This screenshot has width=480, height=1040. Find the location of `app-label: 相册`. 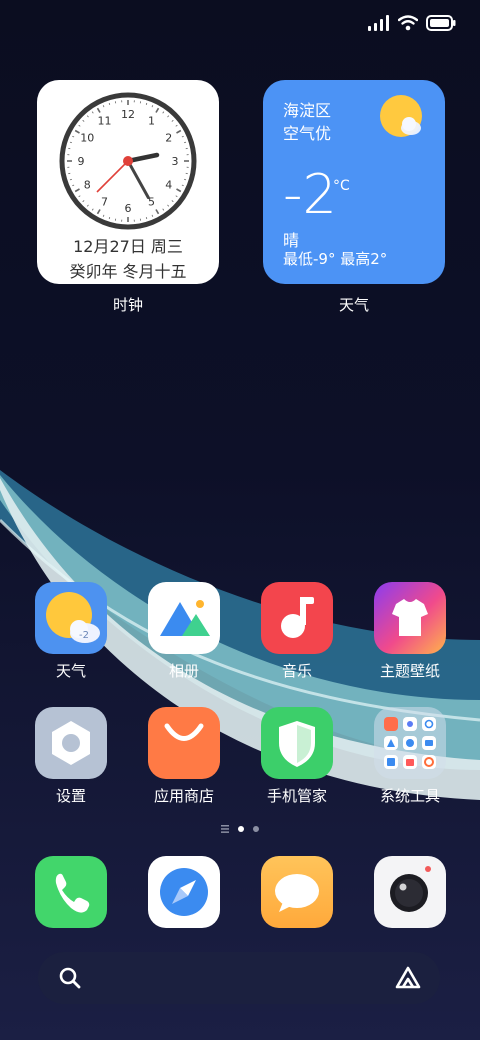

app-label: 相册 is located at coordinates (183, 671).